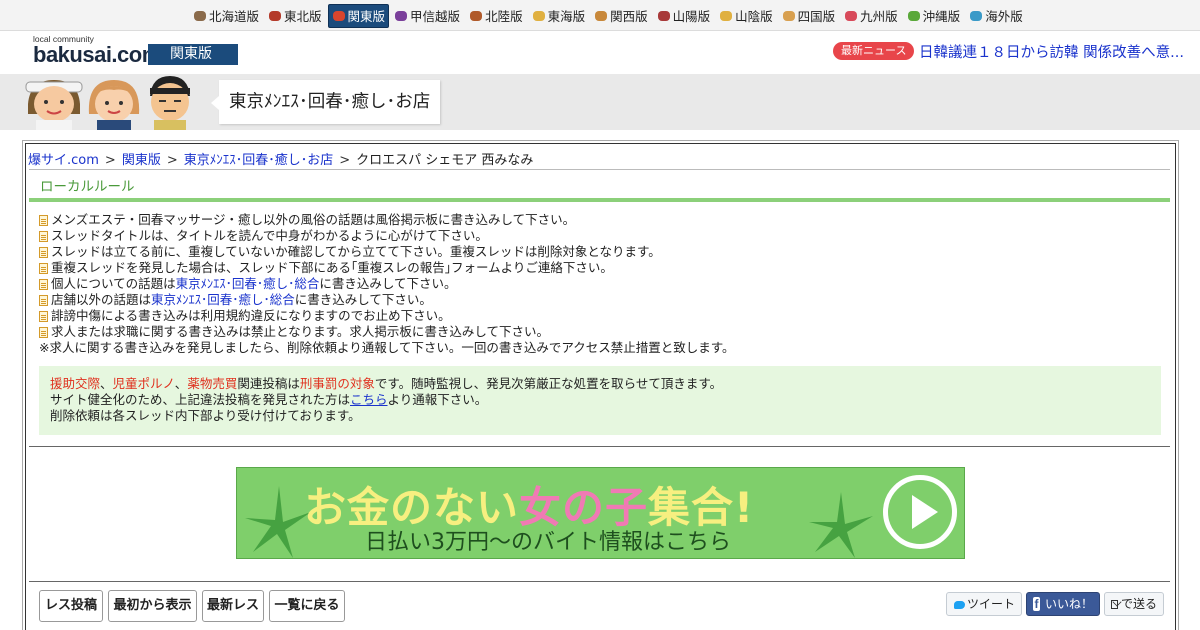 This screenshot has height=630, width=1200. I want to click on region-tab: 四国版, so click(809, 16).